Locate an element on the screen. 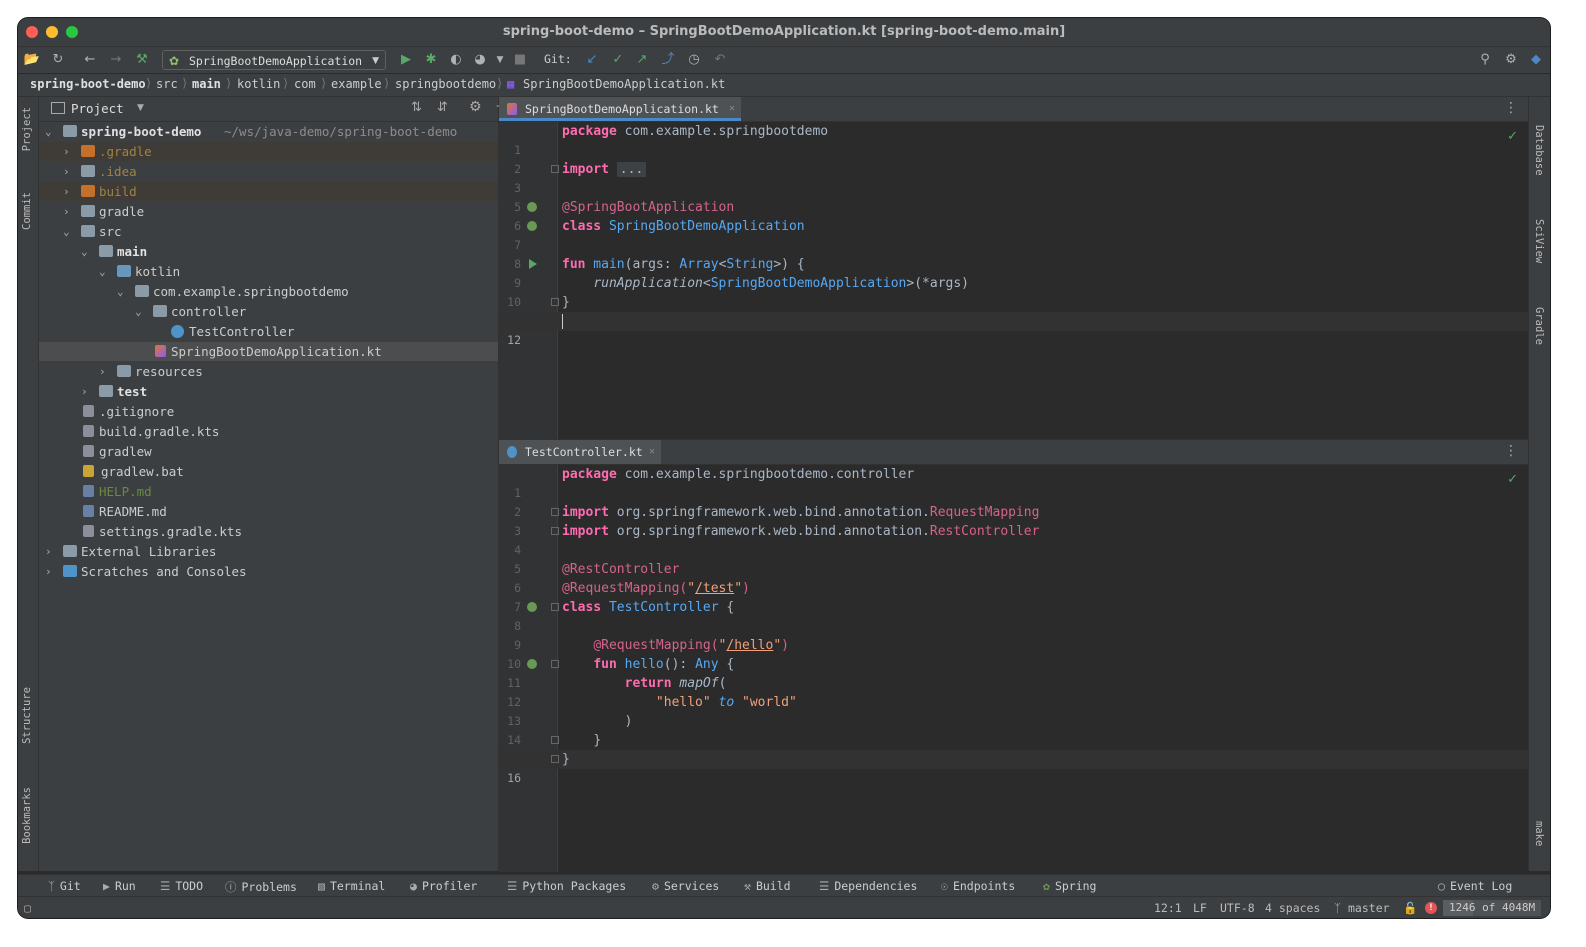 The width and height of the screenshot is (1586, 947). commit-tool-tab: Commit is located at coordinates (27, 211).